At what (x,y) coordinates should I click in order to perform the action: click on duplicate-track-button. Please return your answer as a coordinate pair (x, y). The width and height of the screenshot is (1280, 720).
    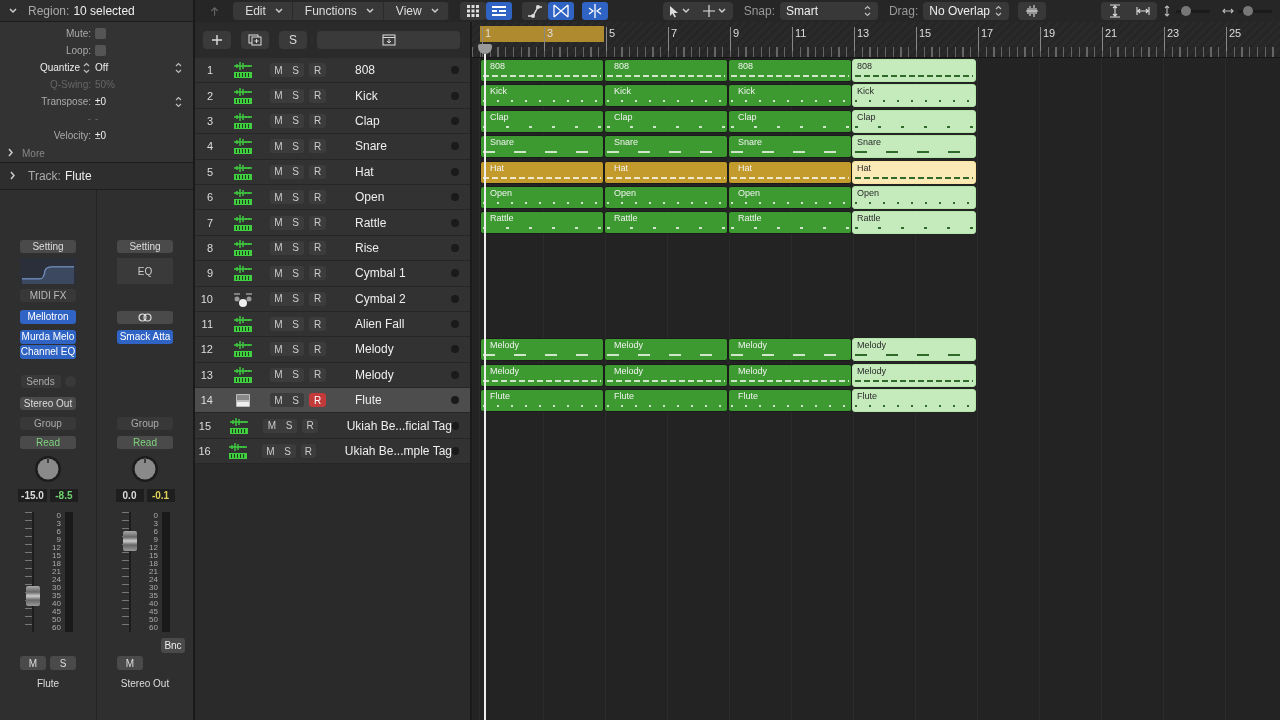
    Looking at the image, I should click on (255, 40).